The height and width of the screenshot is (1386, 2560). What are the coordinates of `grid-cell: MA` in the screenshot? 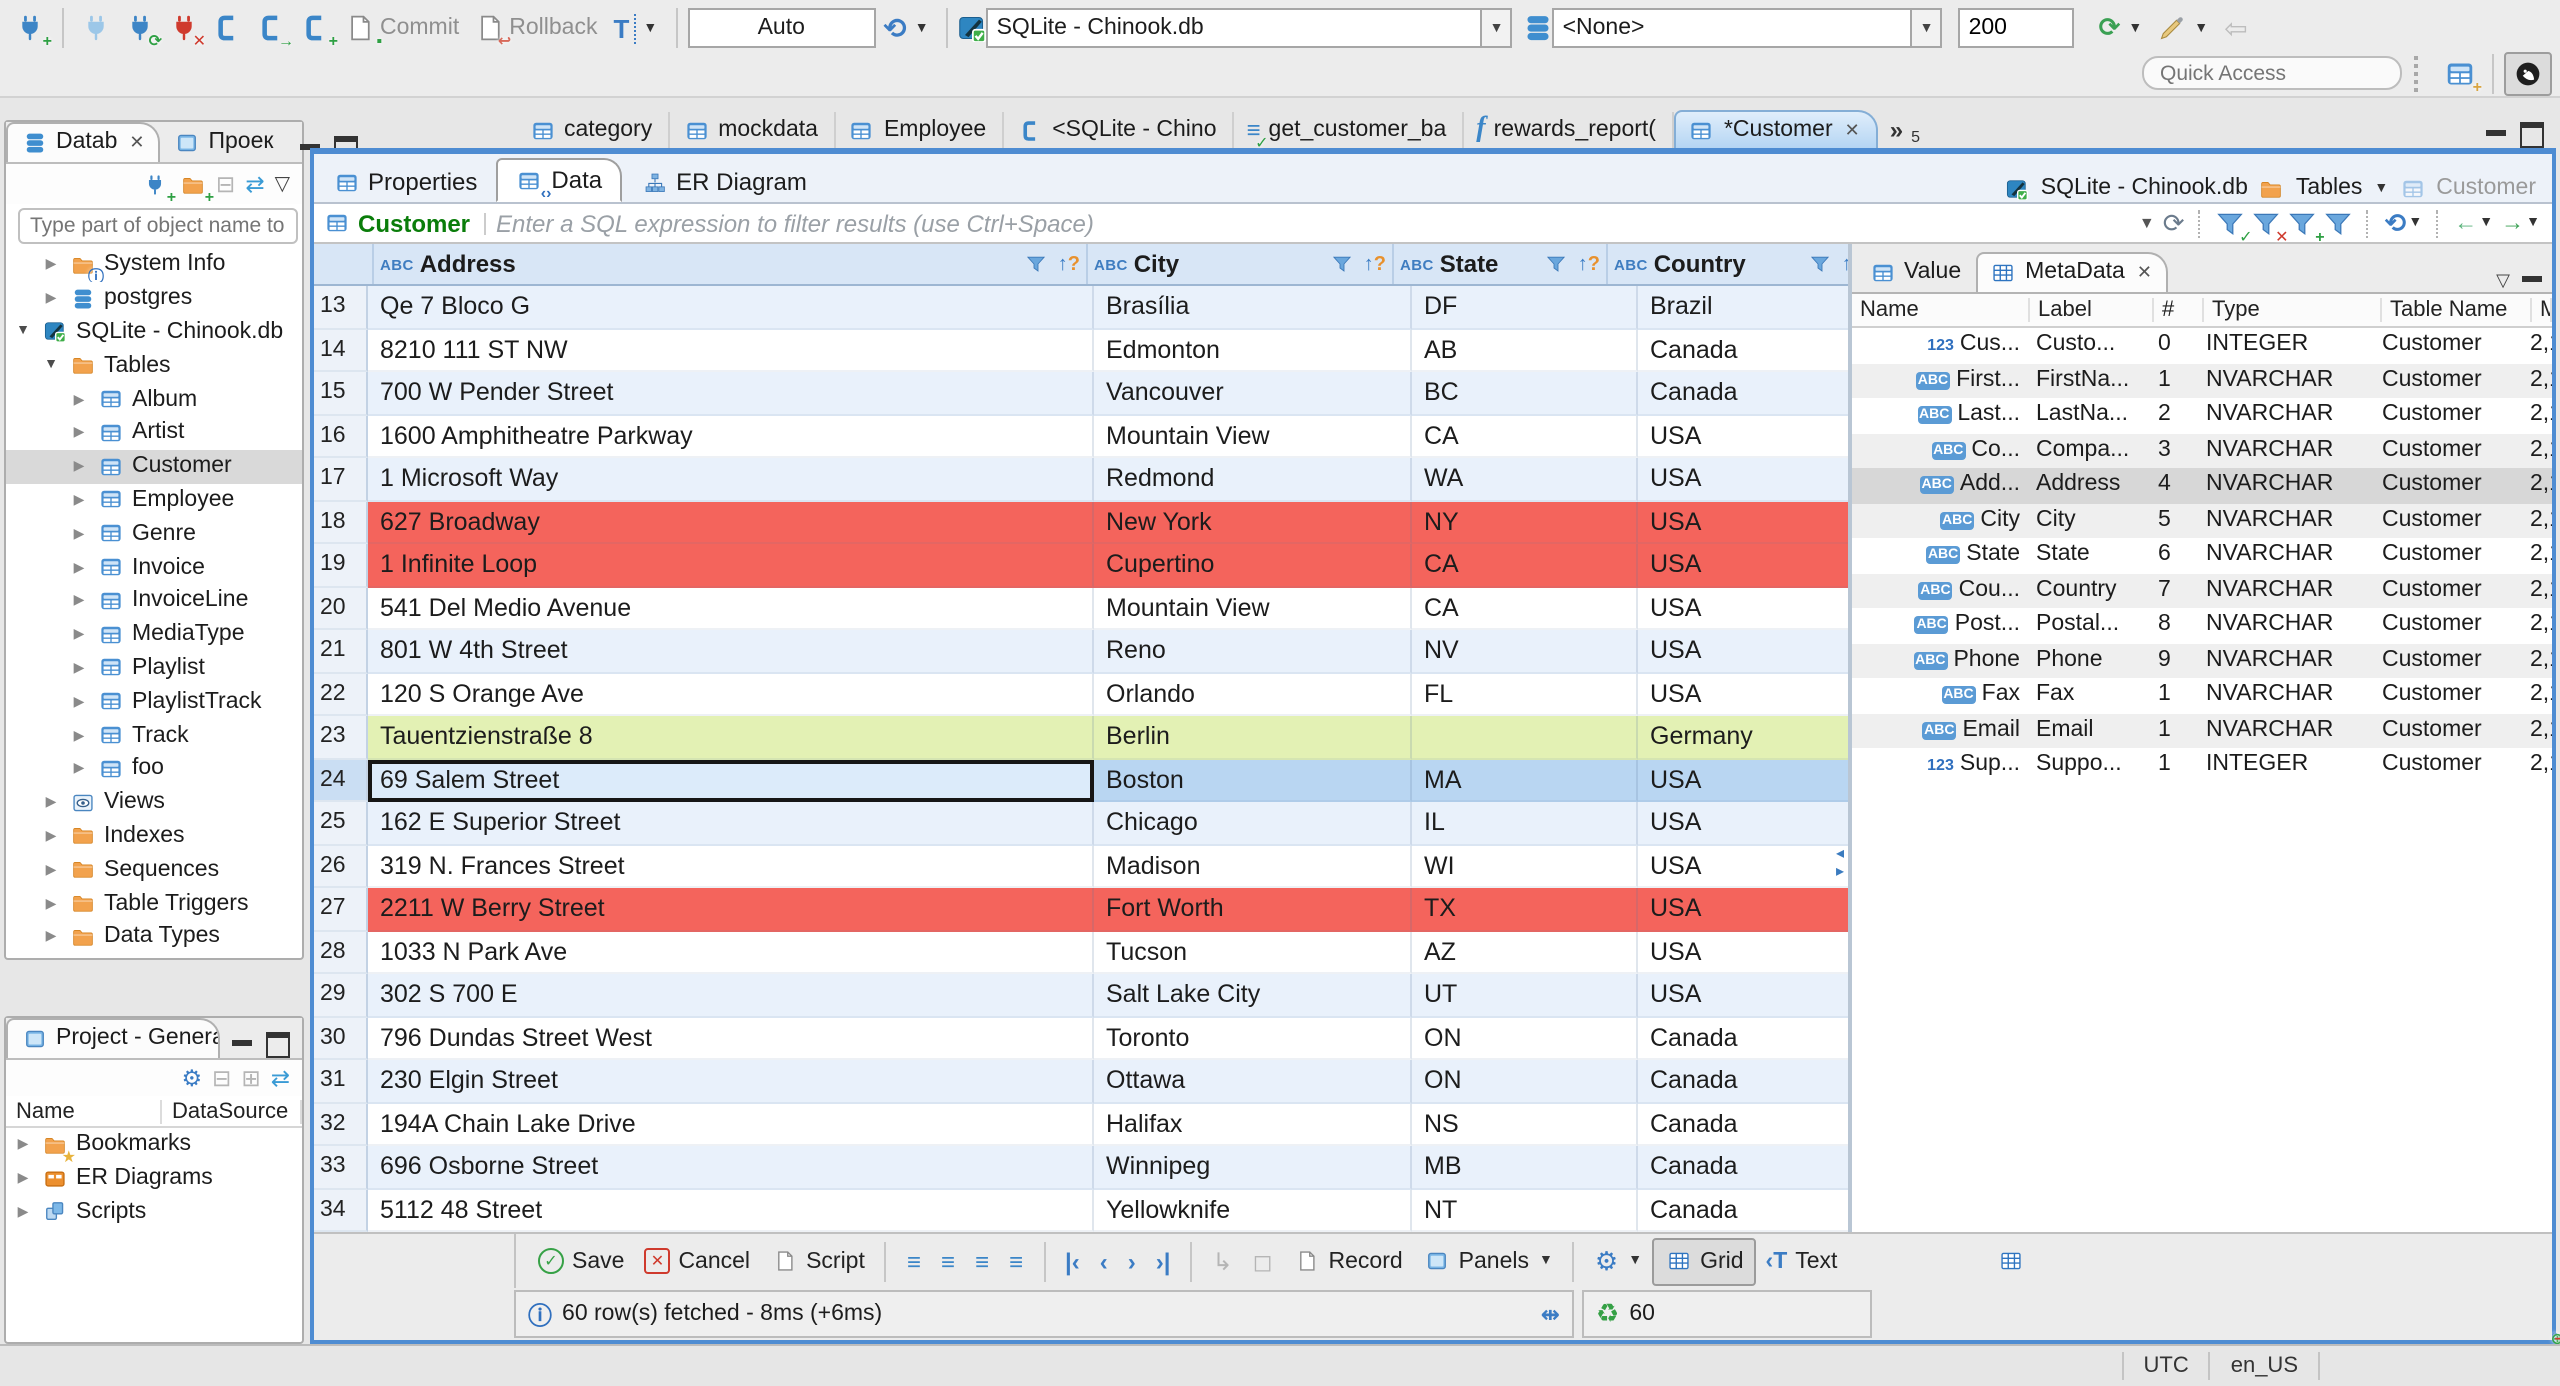 It's located at (1525, 780).